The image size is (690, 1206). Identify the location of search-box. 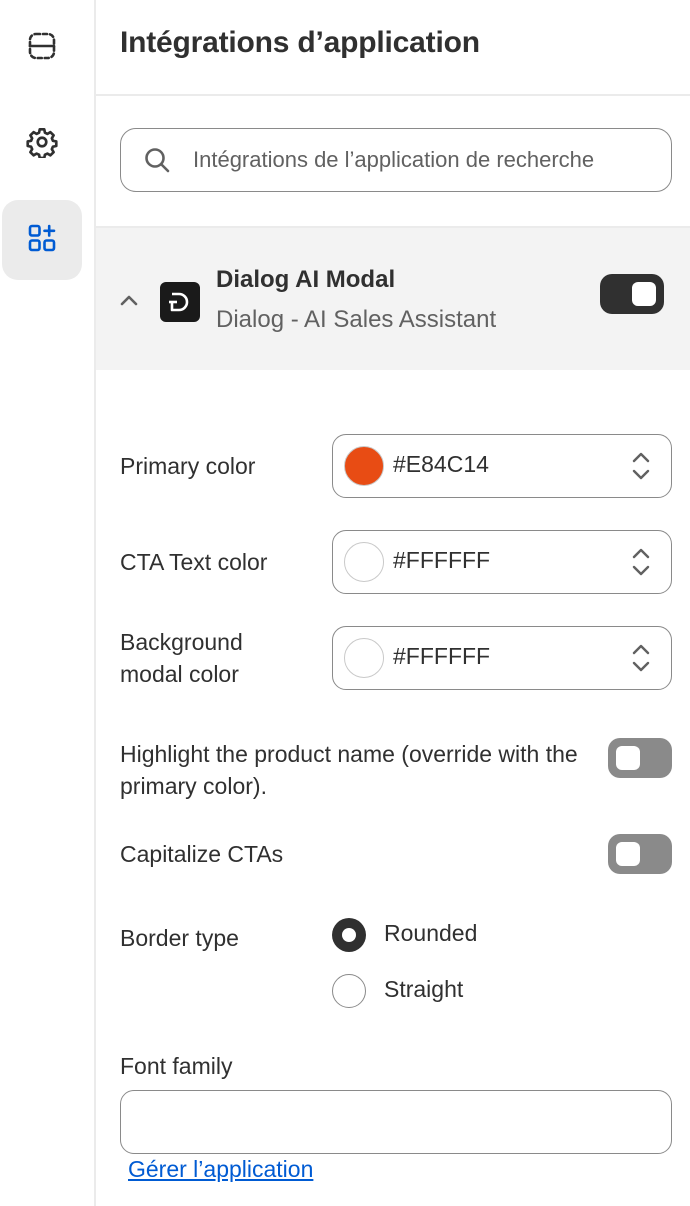
(396, 160).